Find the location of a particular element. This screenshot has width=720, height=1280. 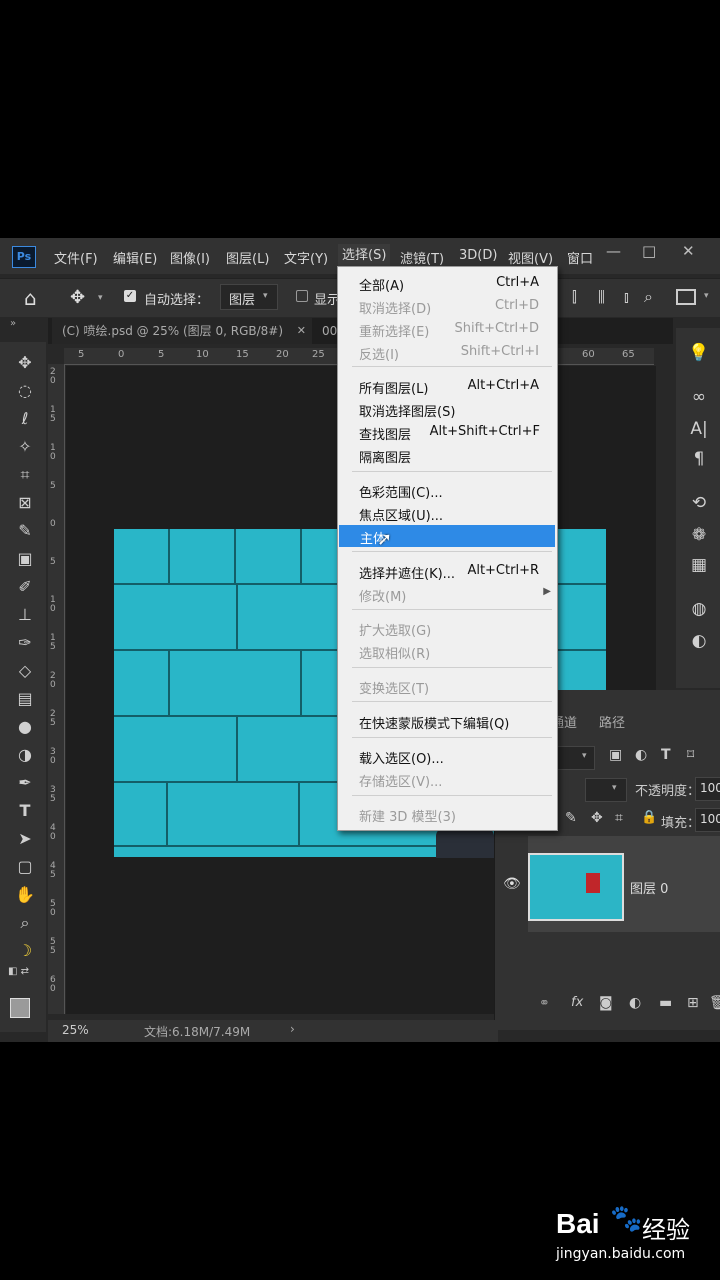

dodge-tool-icon: ◑ is located at coordinates (25, 755).